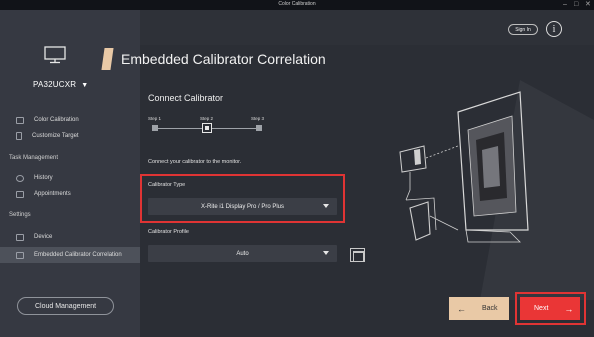 The image size is (594, 337). What do you see at coordinates (258, 118) in the screenshot?
I see `step-3-label: Step 3` at bounding box center [258, 118].